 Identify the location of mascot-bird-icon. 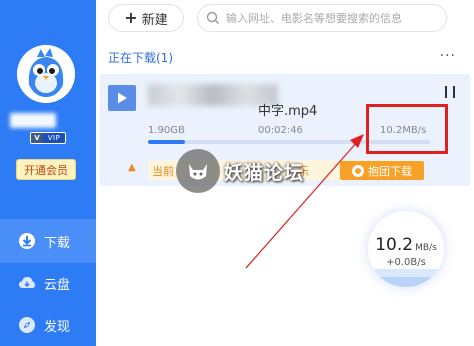
(46, 74).